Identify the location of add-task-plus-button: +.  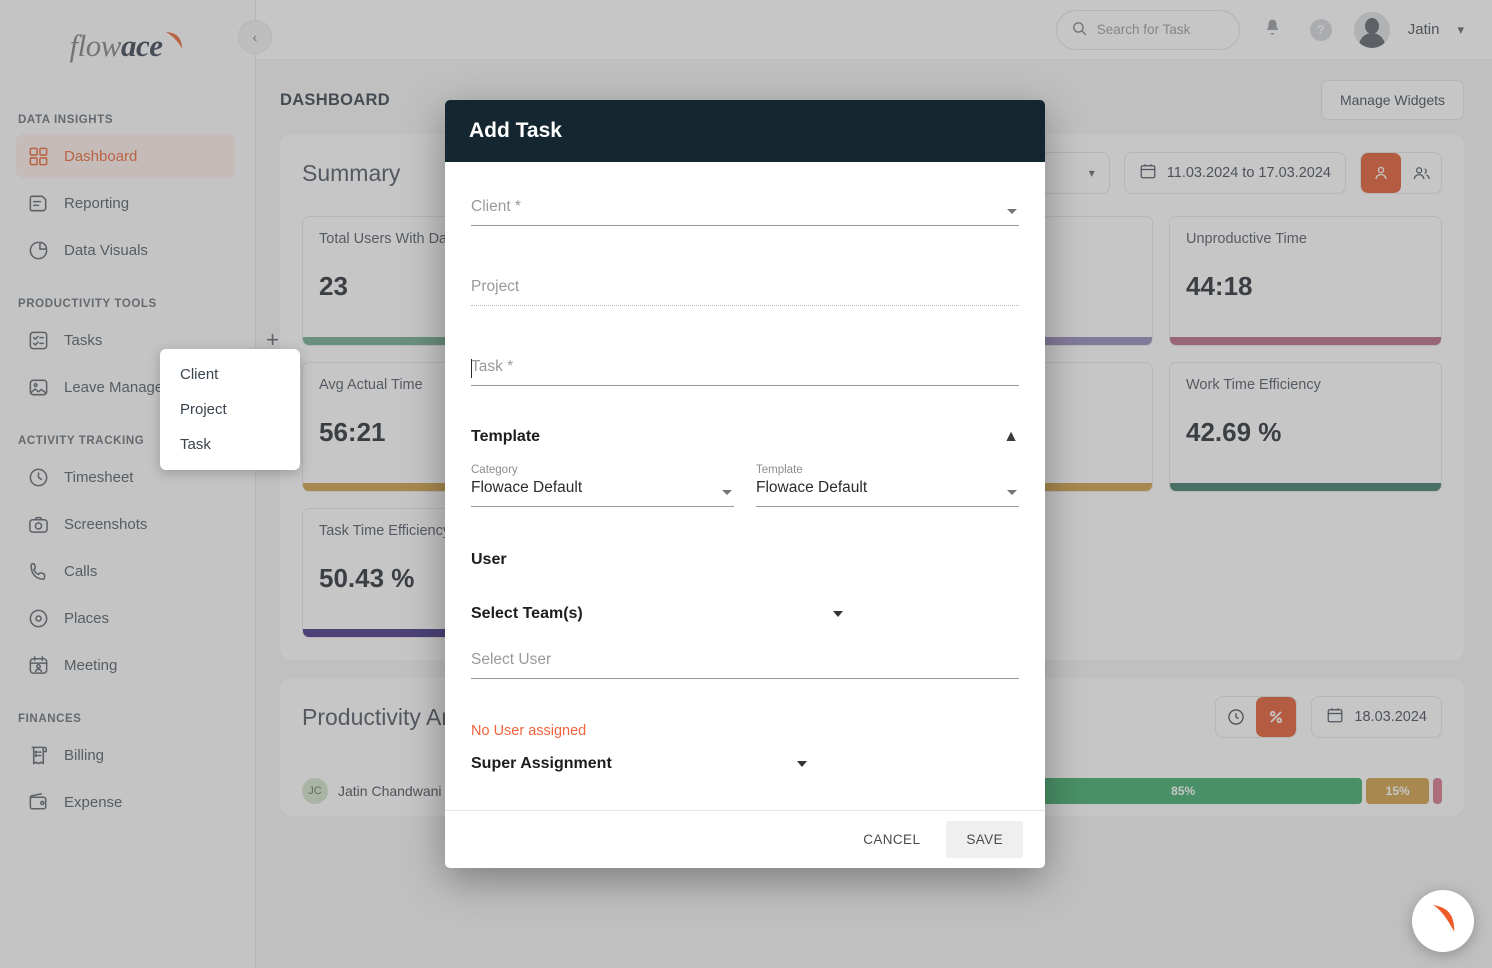
(272, 340).